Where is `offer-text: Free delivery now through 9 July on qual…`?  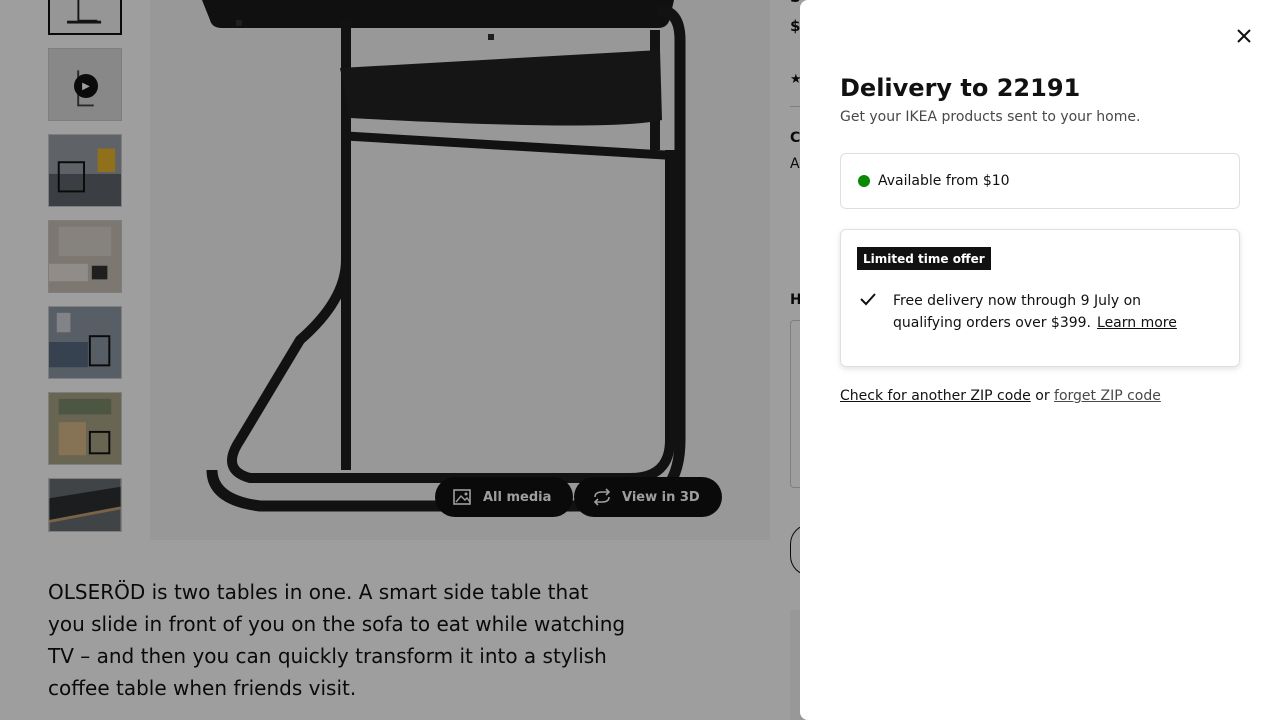
offer-text: Free delivery now through 9 July on qual… is located at coordinates (1053, 312).